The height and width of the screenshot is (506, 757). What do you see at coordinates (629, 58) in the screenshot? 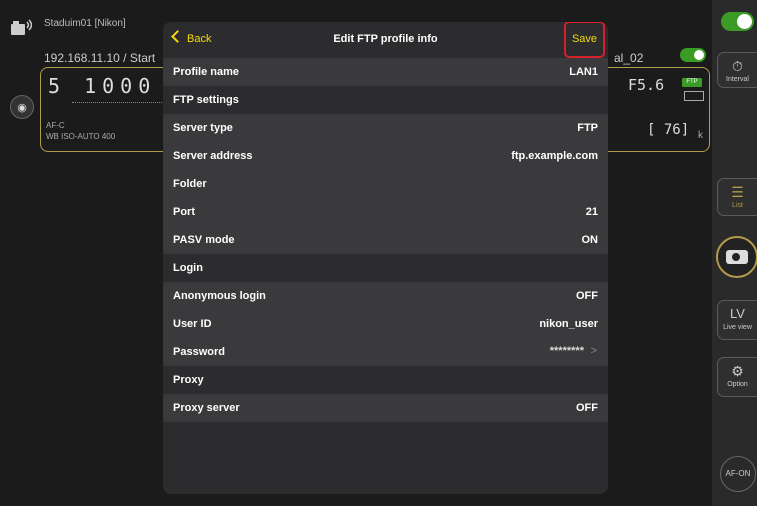
I see `profile-address-right: al_02` at bounding box center [629, 58].